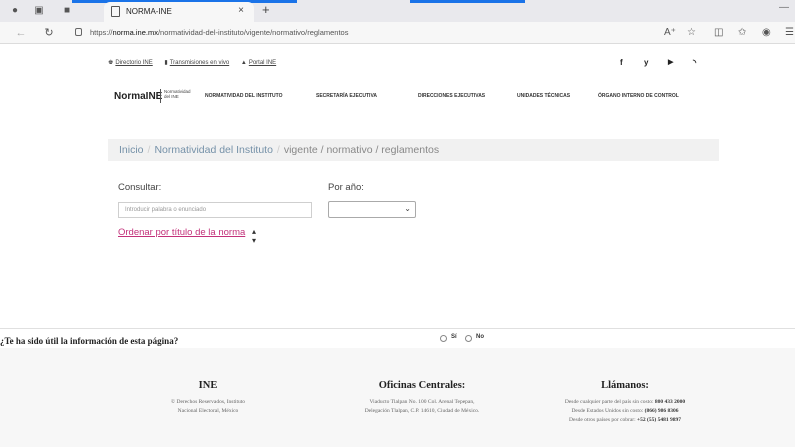 The height and width of the screenshot is (447, 795). I want to click on favorite-icon: ☆, so click(691, 33).